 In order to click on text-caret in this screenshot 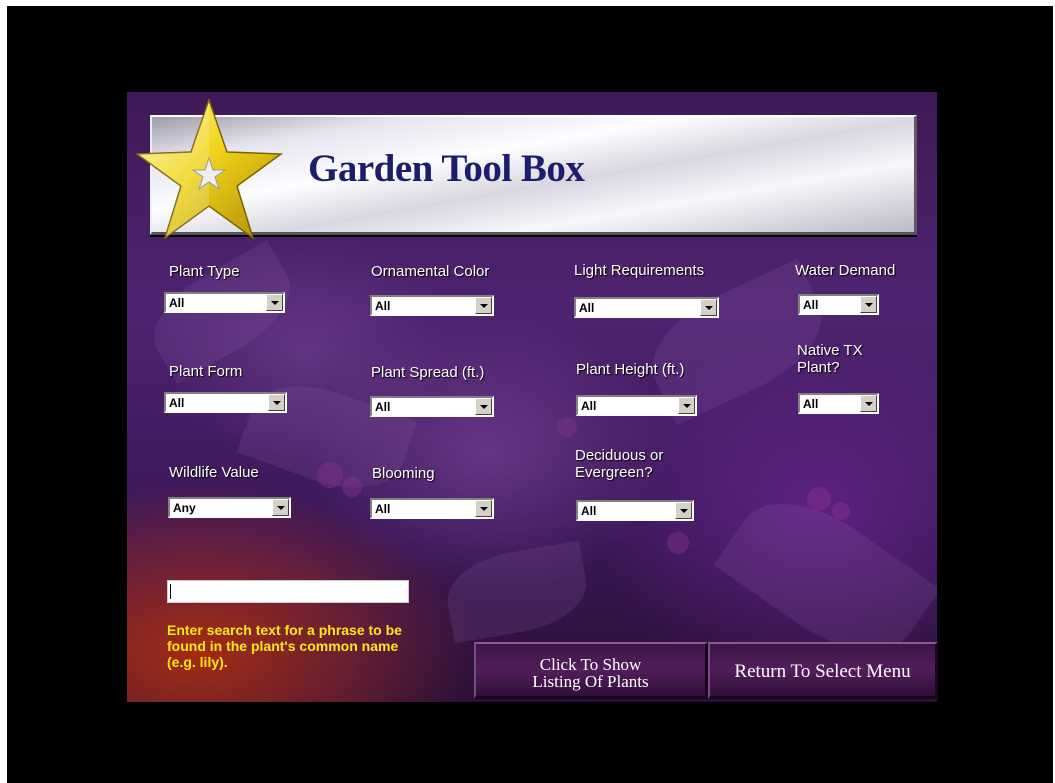, I will do `click(170, 591)`.